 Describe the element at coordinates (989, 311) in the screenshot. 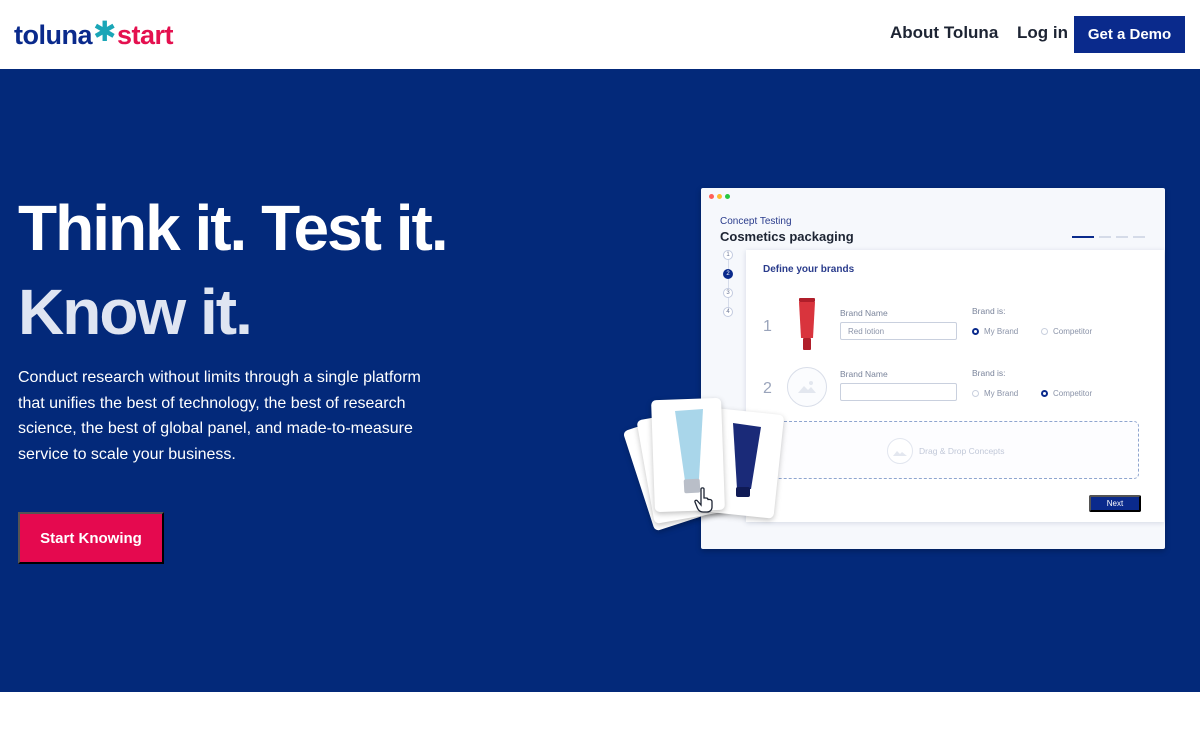

I see `brand-is-label-1: Brand is:` at that location.